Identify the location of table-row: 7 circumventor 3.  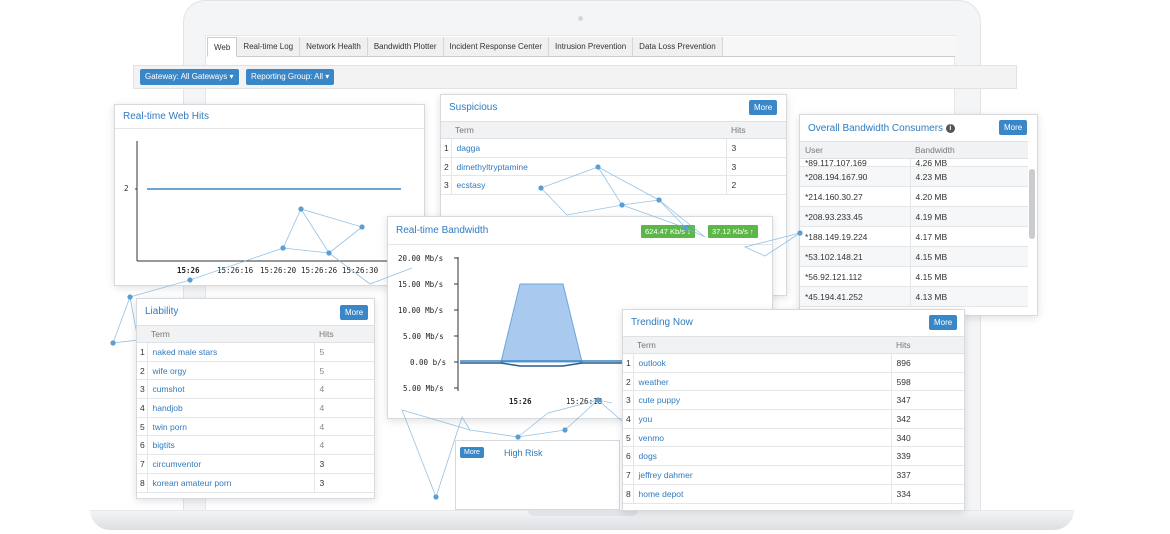
(255, 464).